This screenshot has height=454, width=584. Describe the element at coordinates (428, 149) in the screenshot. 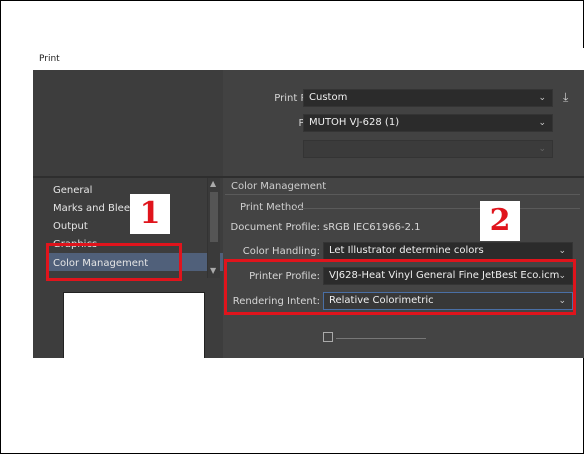

I see `ppd-select: ⌄` at that location.